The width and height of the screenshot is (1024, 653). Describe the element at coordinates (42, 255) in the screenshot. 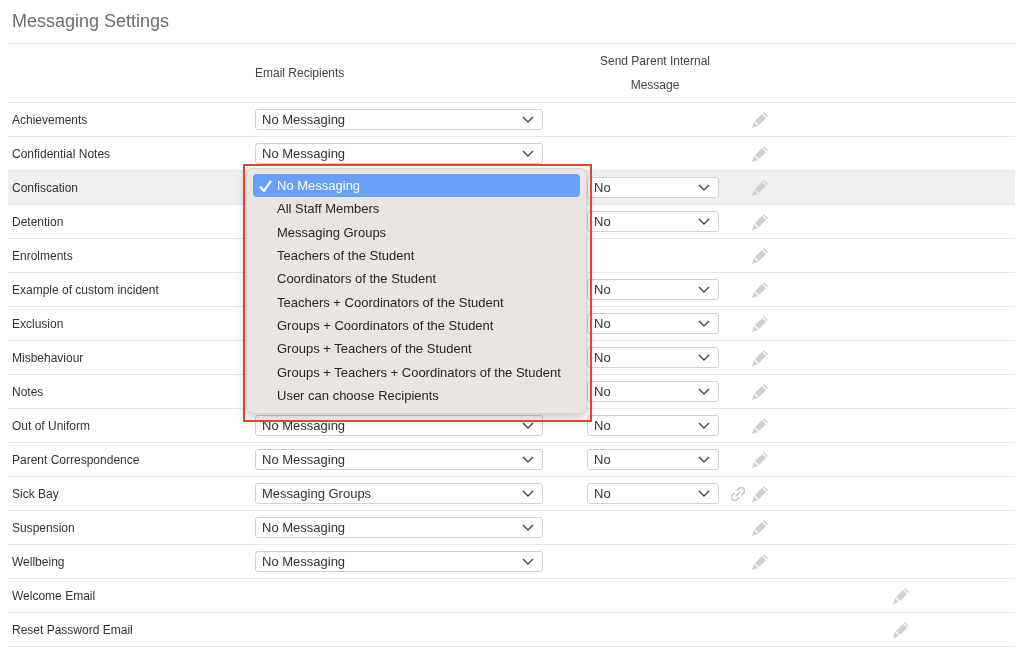

I see `row-label: Enrolments` at that location.